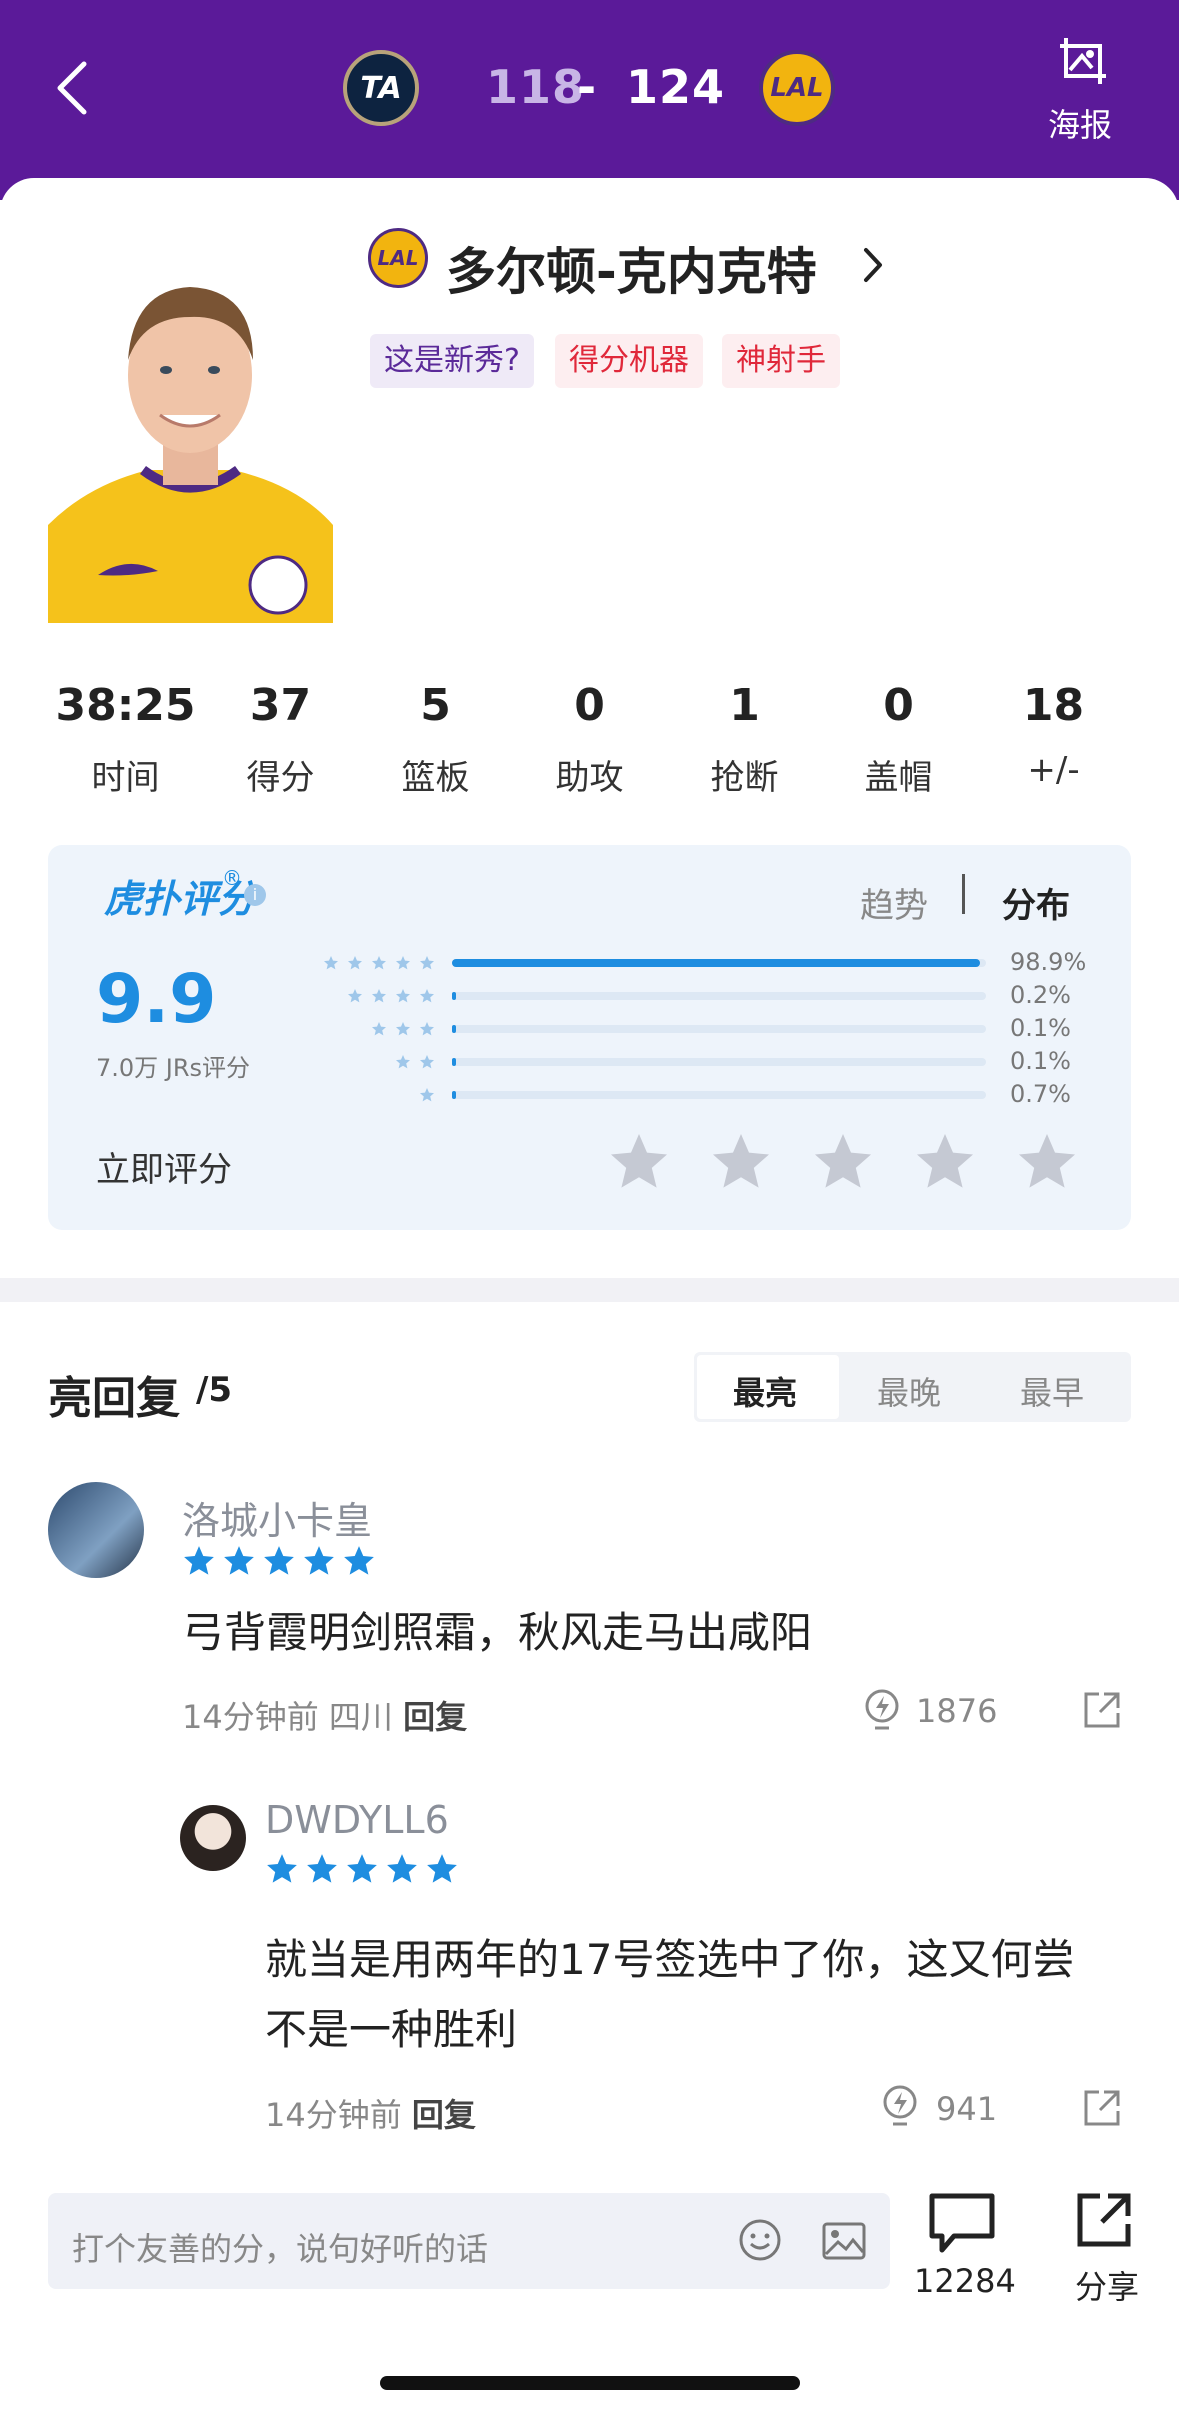 This screenshot has width=1179, height=2416. What do you see at coordinates (765, 1391) in the screenshot?
I see `sort-tab-hottest: 最亮` at bounding box center [765, 1391].